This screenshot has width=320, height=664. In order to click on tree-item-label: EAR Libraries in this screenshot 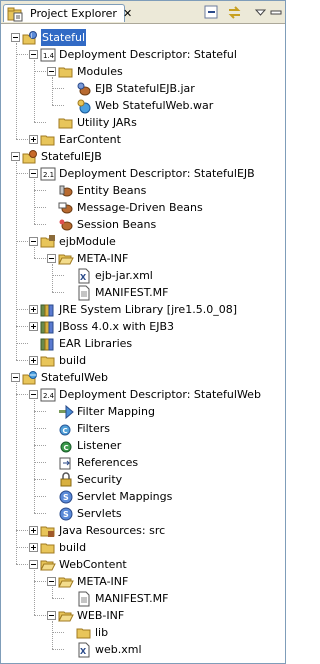, I will do `click(96, 343)`.